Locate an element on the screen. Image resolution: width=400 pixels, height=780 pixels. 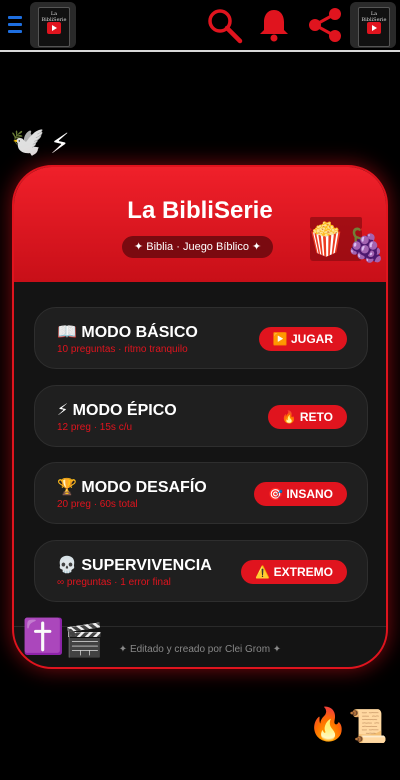
extremo-button: ⚠️ EXTREMO is located at coordinates (294, 572).